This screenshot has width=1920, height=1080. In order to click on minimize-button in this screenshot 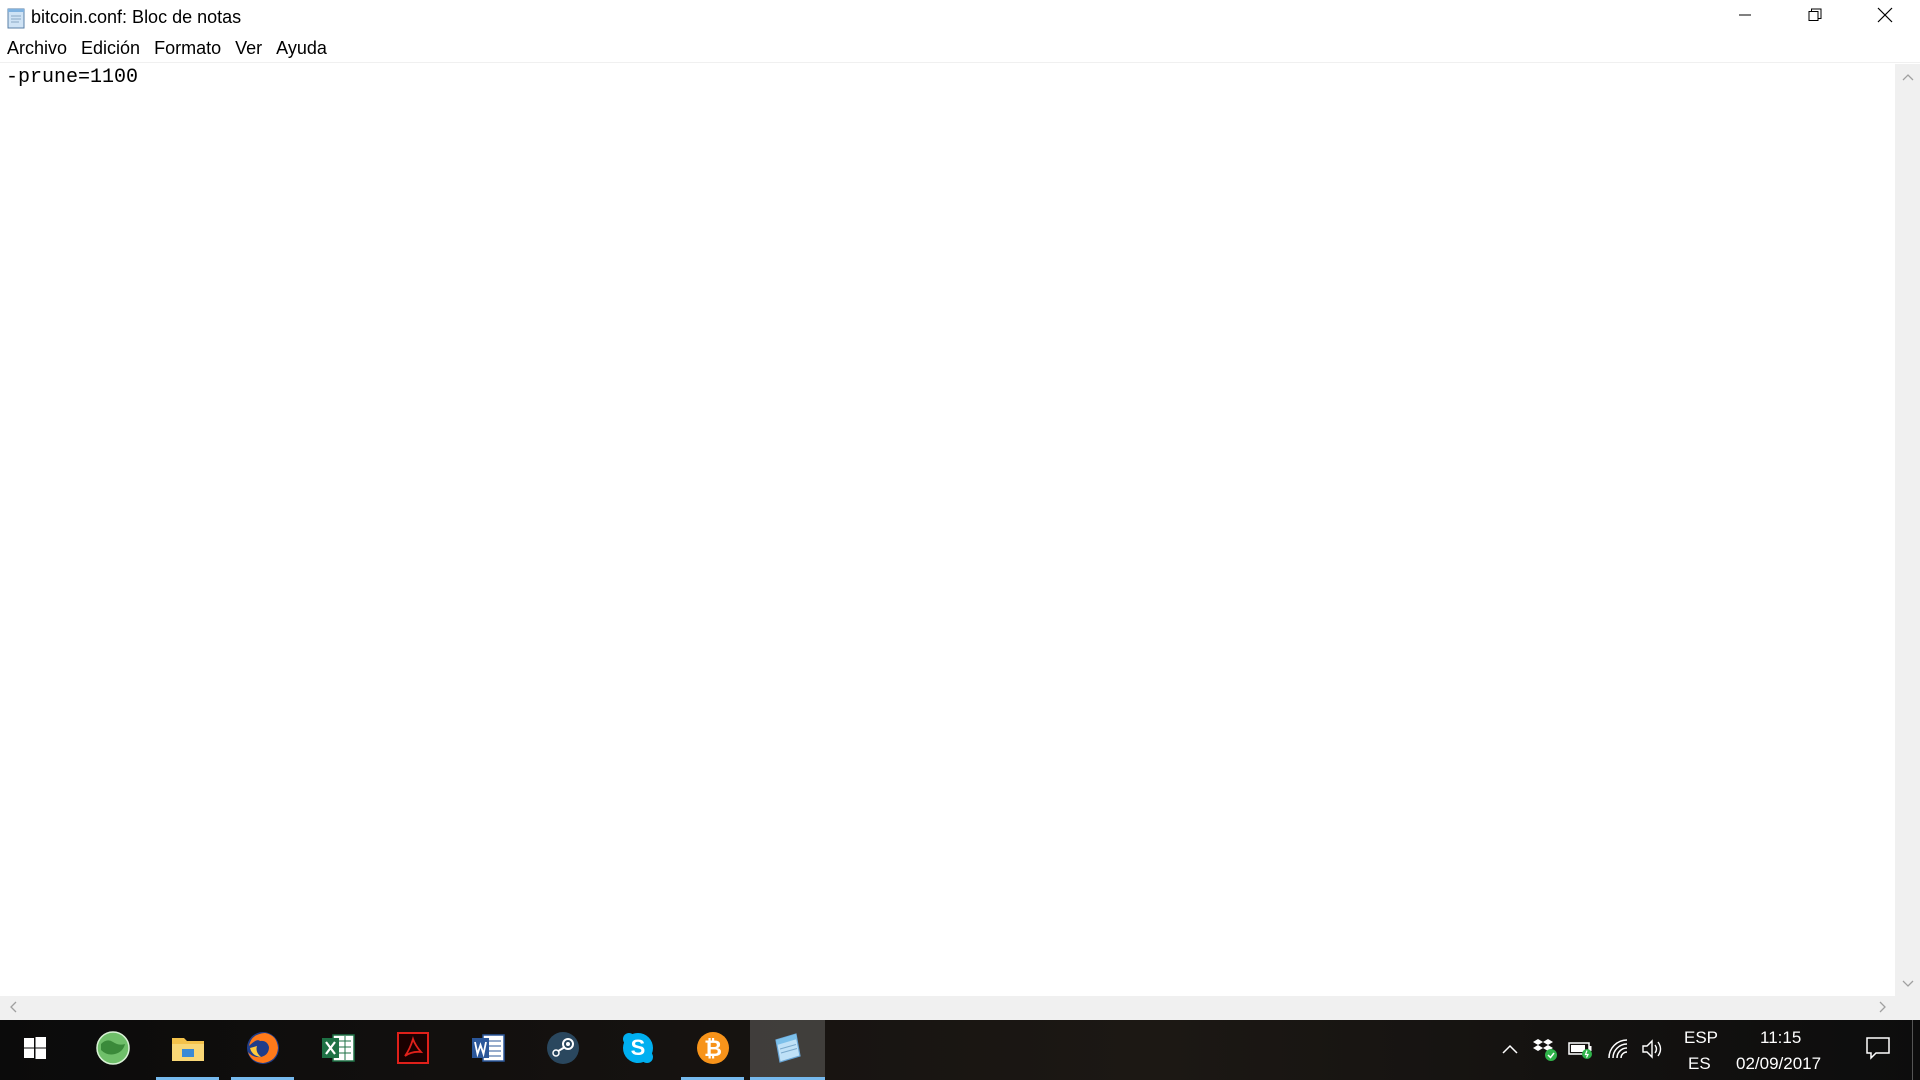, I will do `click(1745, 17)`.